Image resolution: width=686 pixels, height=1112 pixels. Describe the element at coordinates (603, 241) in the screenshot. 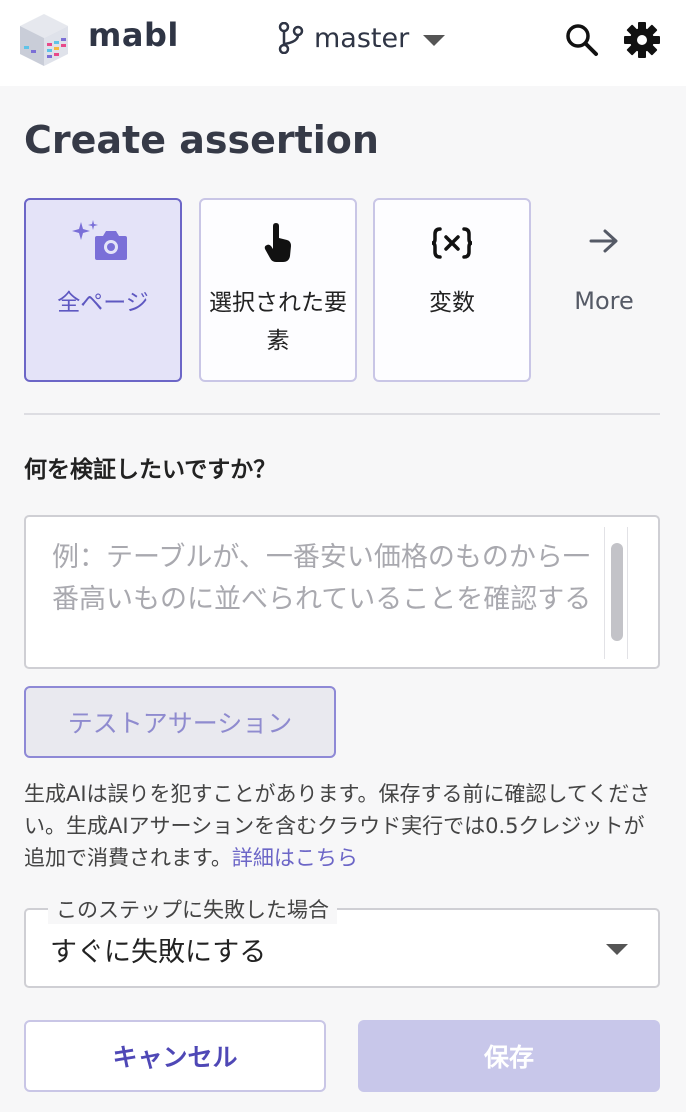

I see `arrow-right-icon` at that location.